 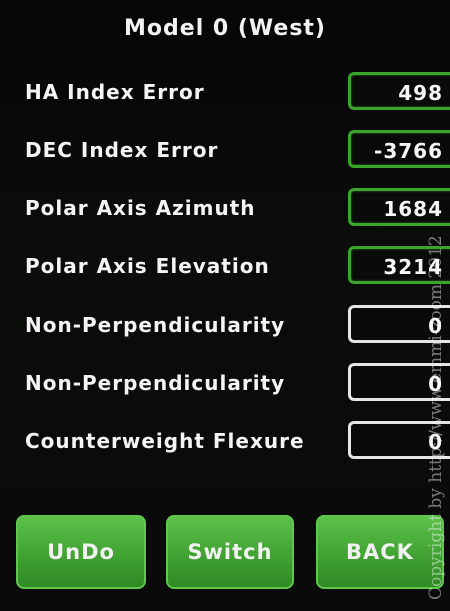 I want to click on non-perpendicularity-1-label: Non-Perpendicularity, so click(x=155, y=325).